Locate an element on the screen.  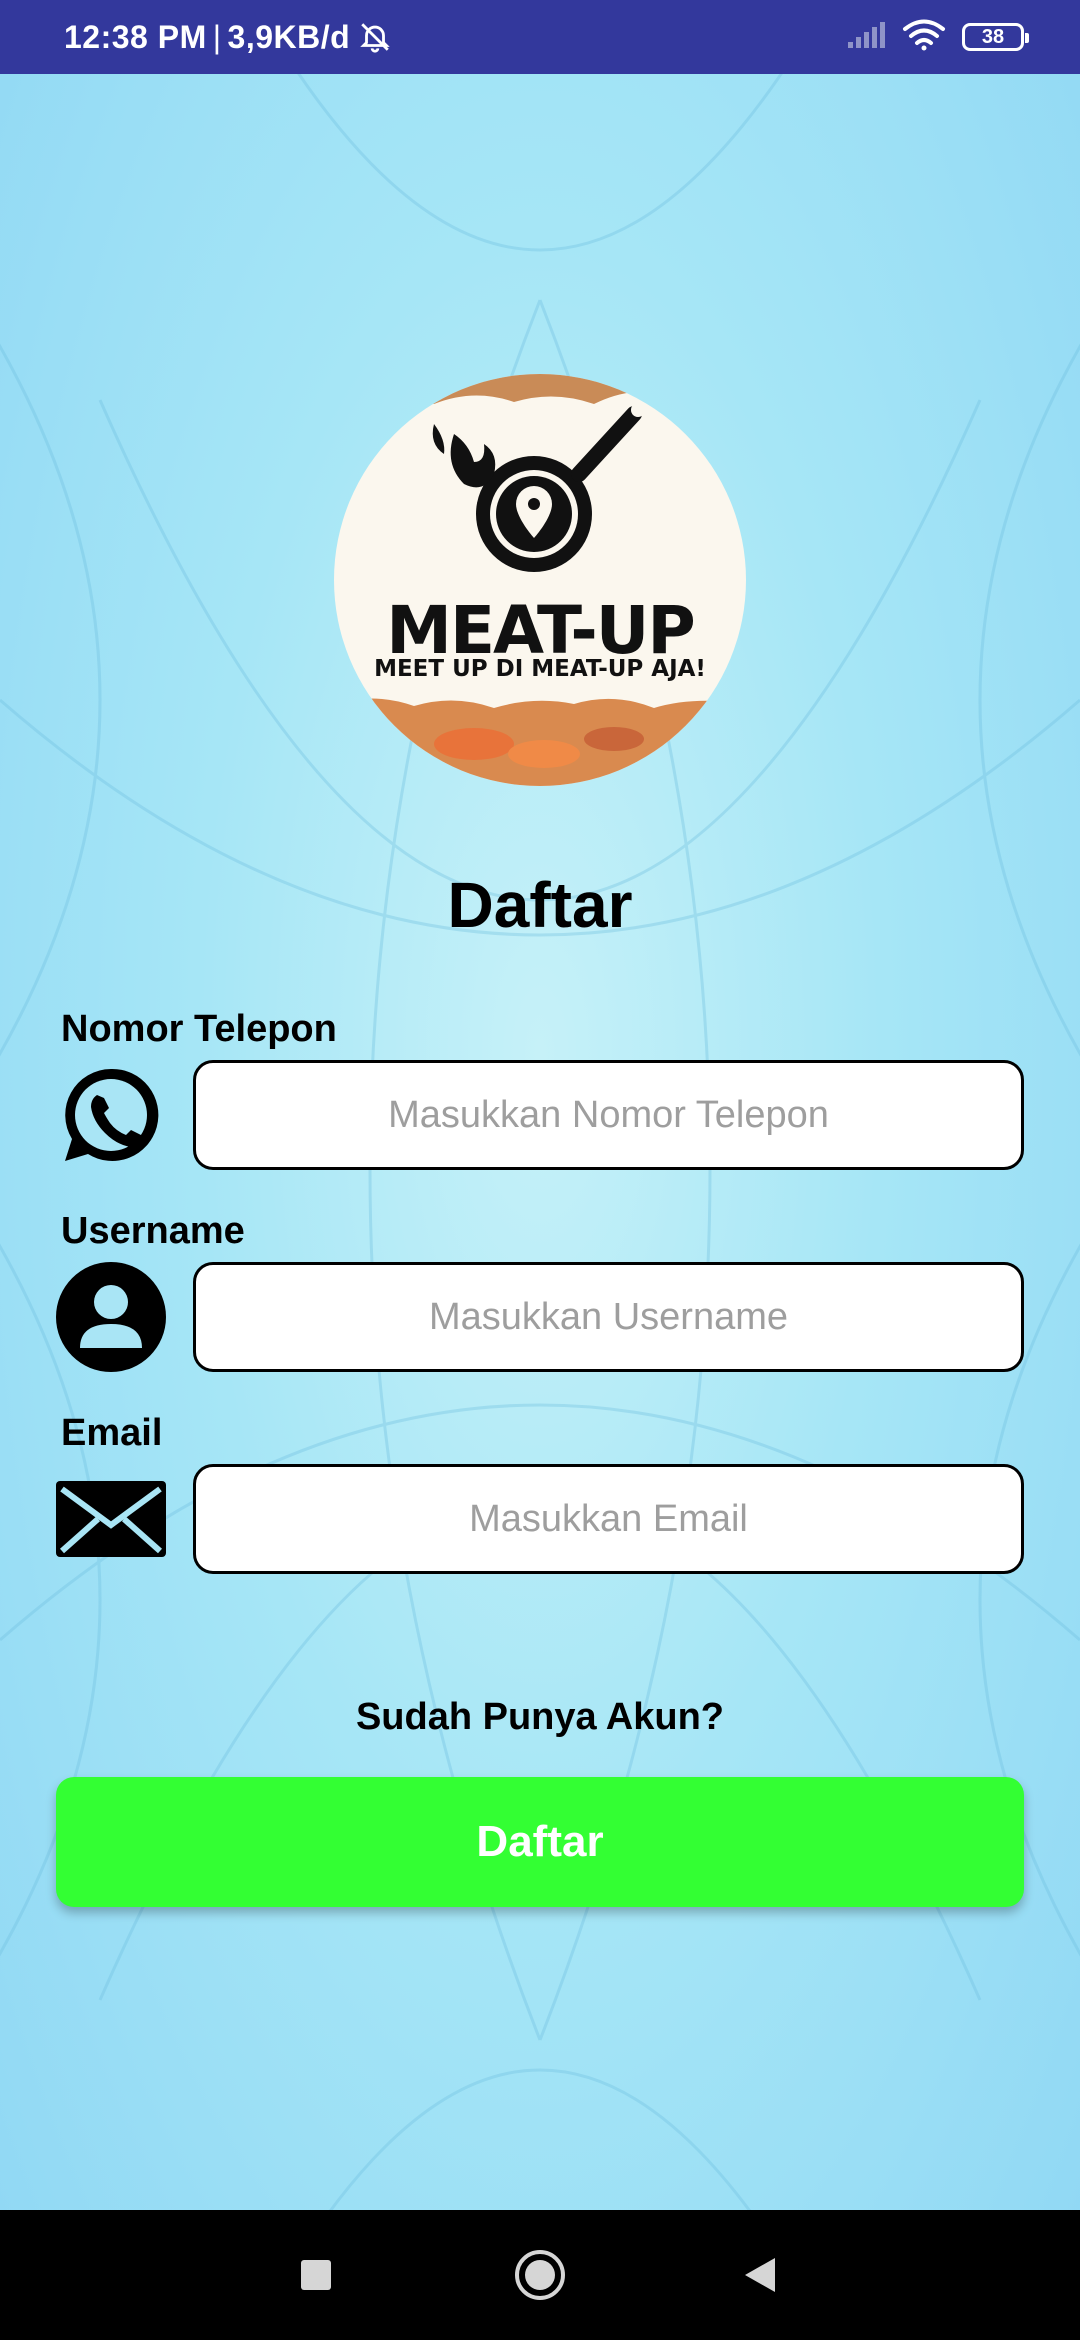
battery-icon: 38 is located at coordinates (995, 37).